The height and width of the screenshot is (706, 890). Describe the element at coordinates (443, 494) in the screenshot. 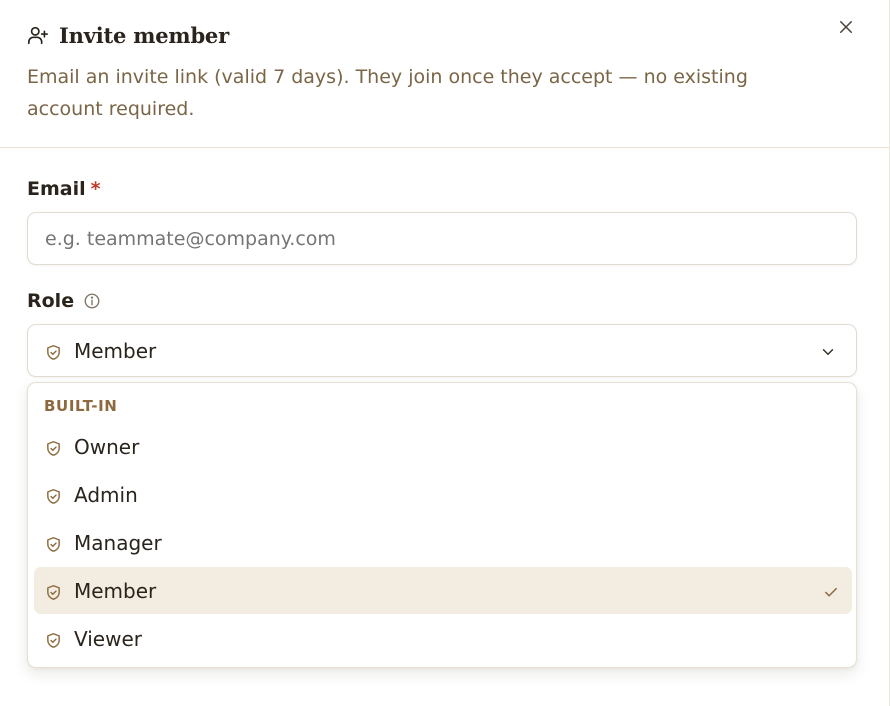

I see `role-option-admin: Admin` at that location.